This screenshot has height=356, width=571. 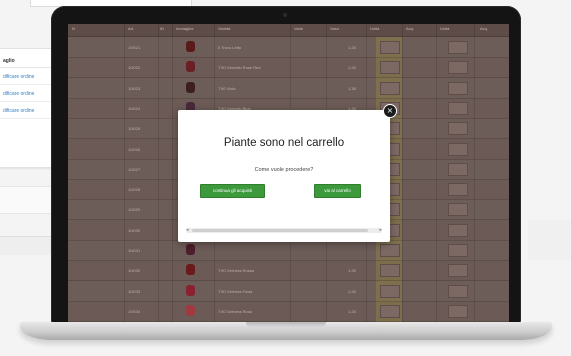 I want to click on price: 1,38, so click(x=352, y=88).